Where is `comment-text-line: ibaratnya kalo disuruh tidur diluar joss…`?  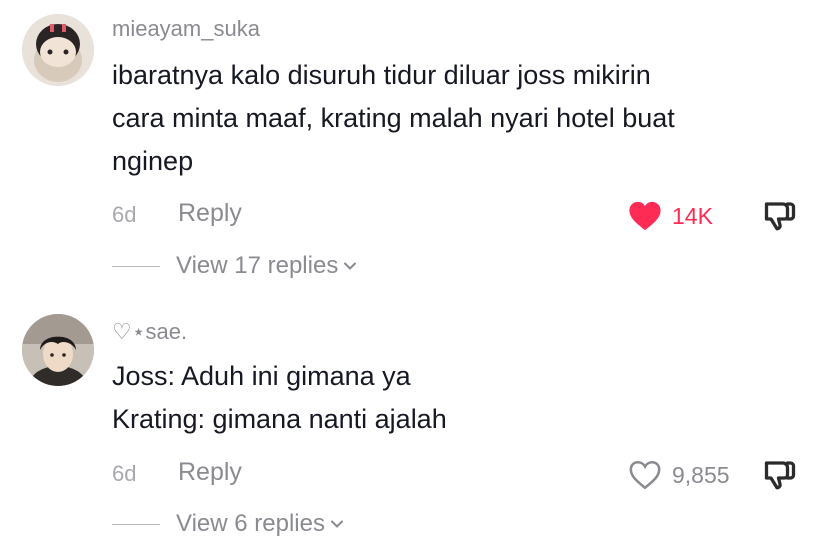 comment-text-line: ibaratnya kalo disuruh tidur diluar joss… is located at coordinates (381, 75).